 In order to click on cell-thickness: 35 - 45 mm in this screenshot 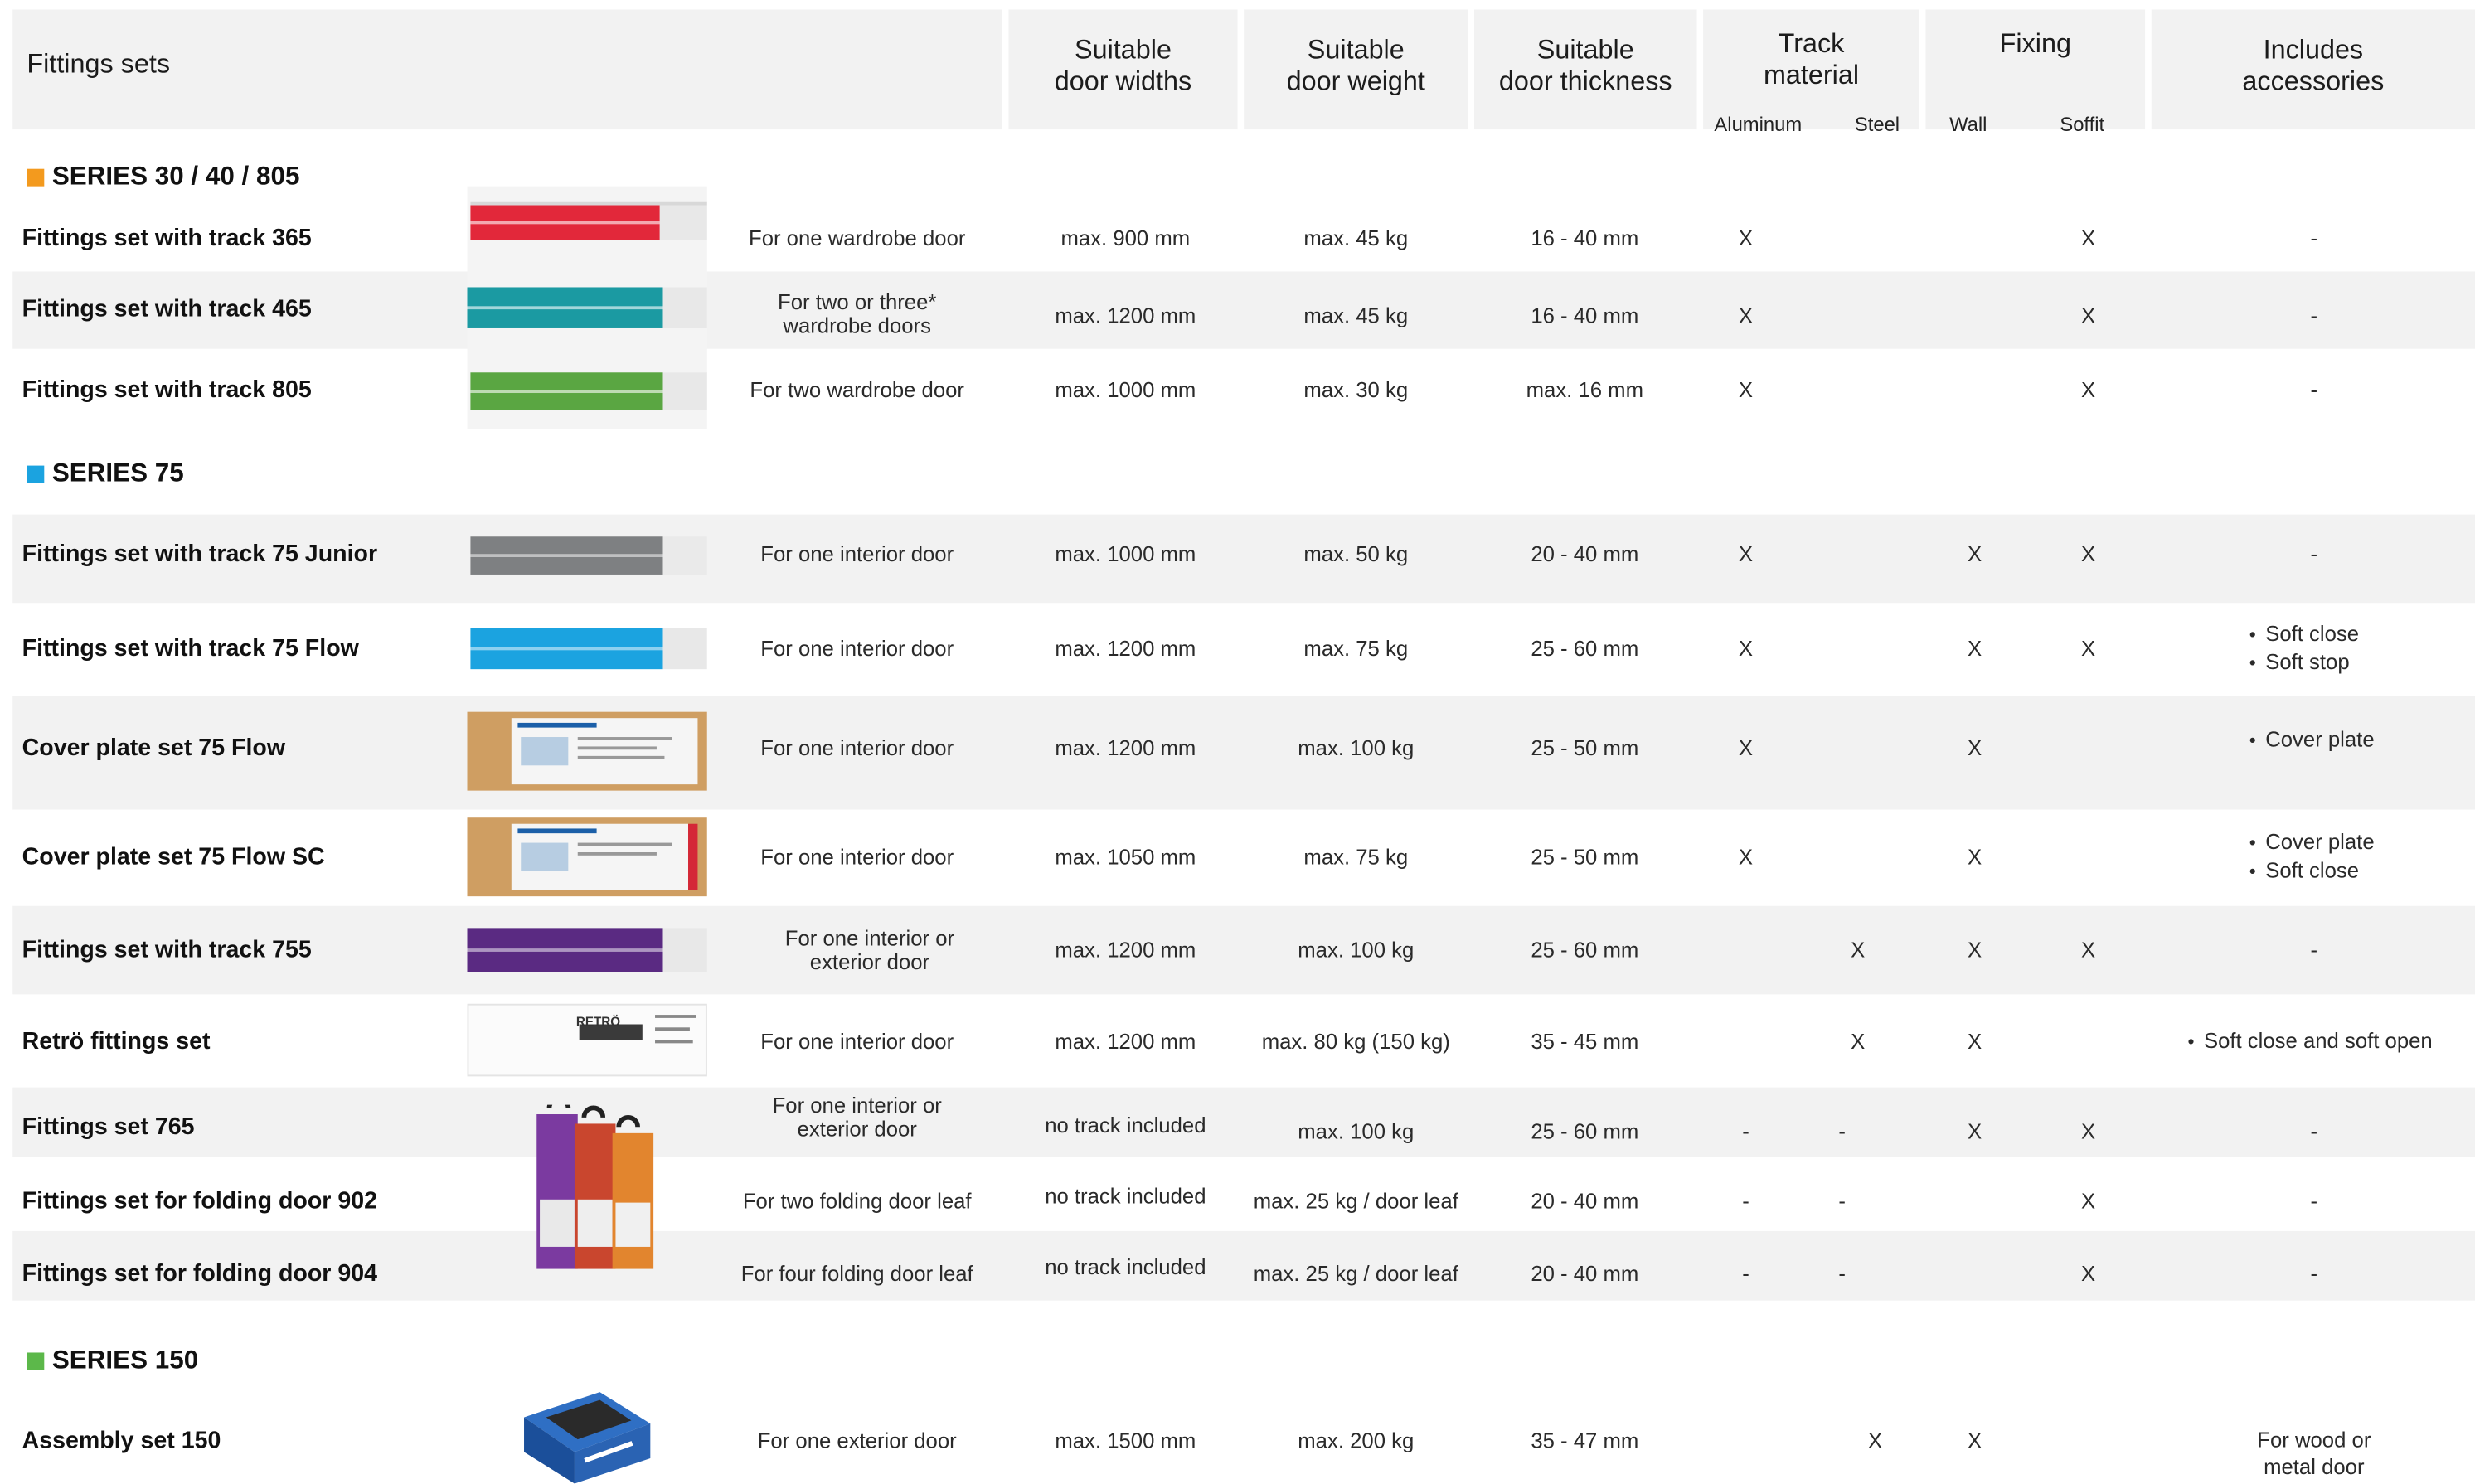, I will do `click(1585, 1042)`.